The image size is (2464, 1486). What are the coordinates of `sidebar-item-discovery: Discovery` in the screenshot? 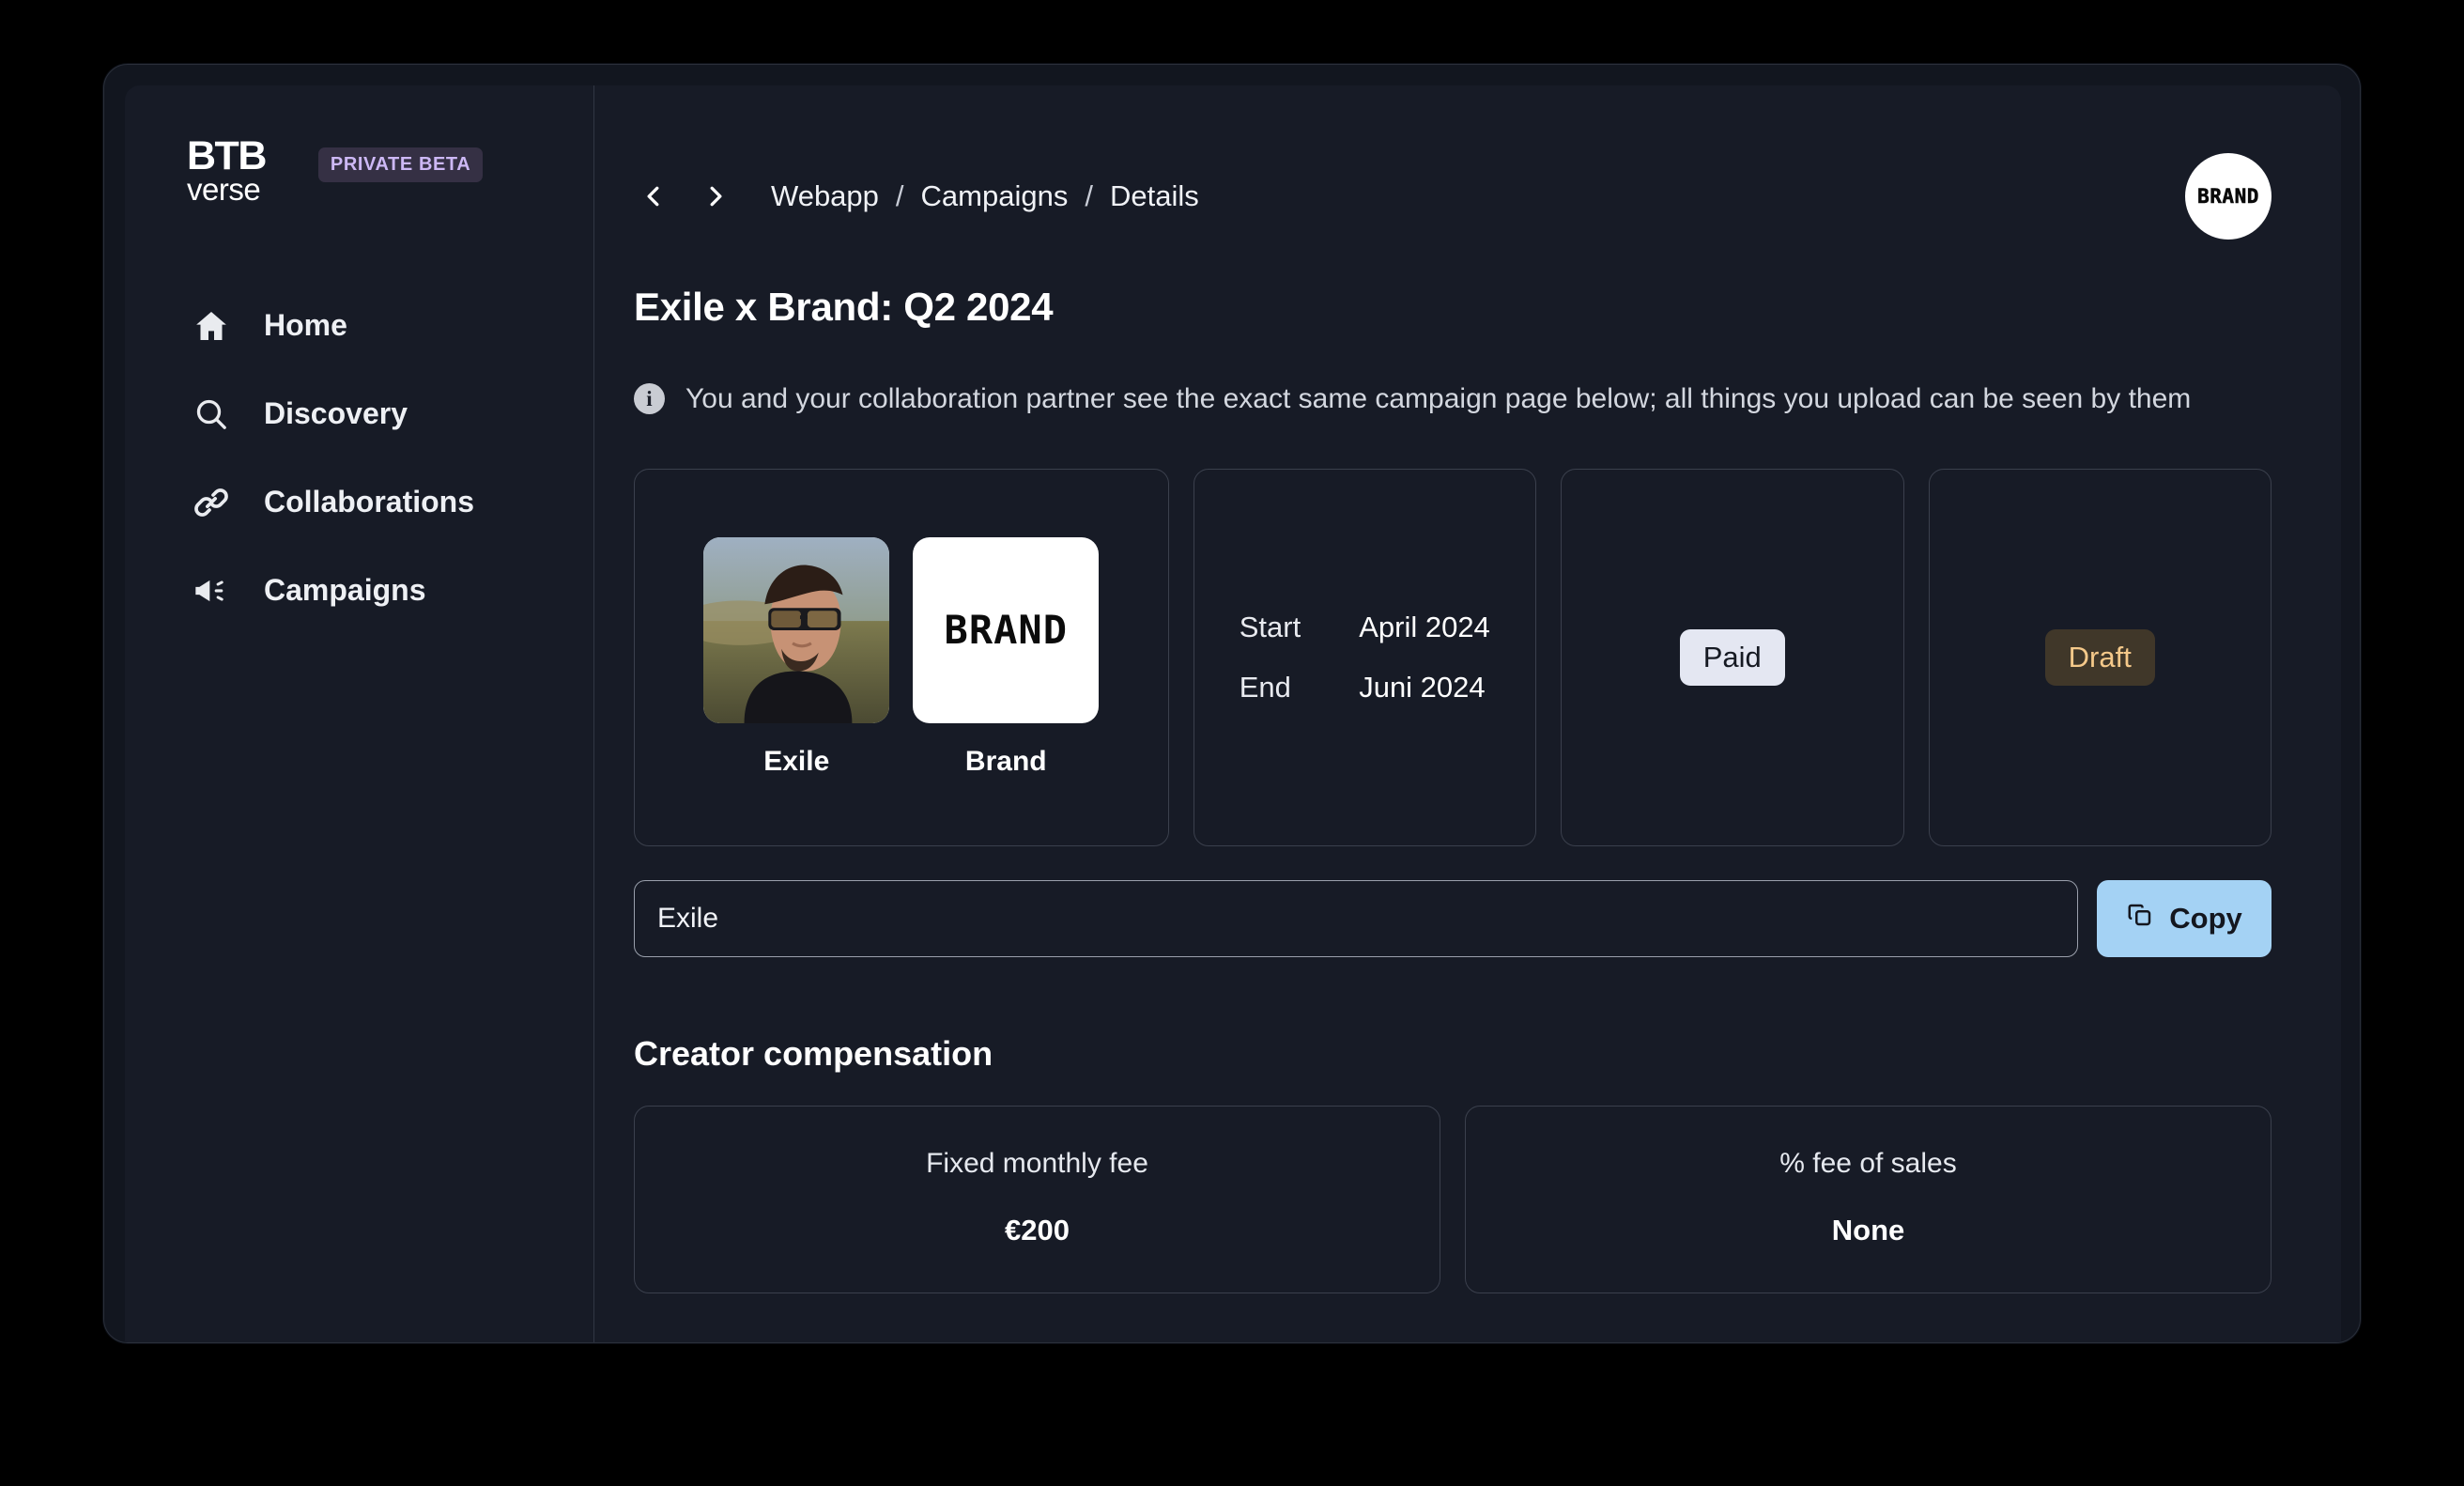 It's located at (359, 414).